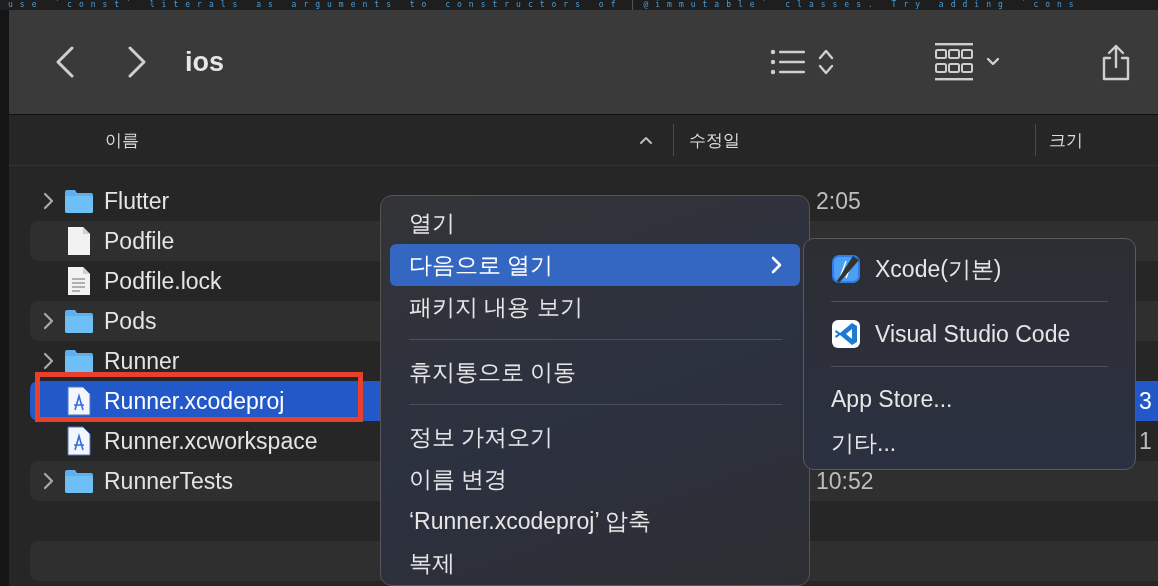 This screenshot has width=1158, height=586. Describe the element at coordinates (211, 441) in the screenshot. I see `file-name: Runner.xcworkspace` at that location.